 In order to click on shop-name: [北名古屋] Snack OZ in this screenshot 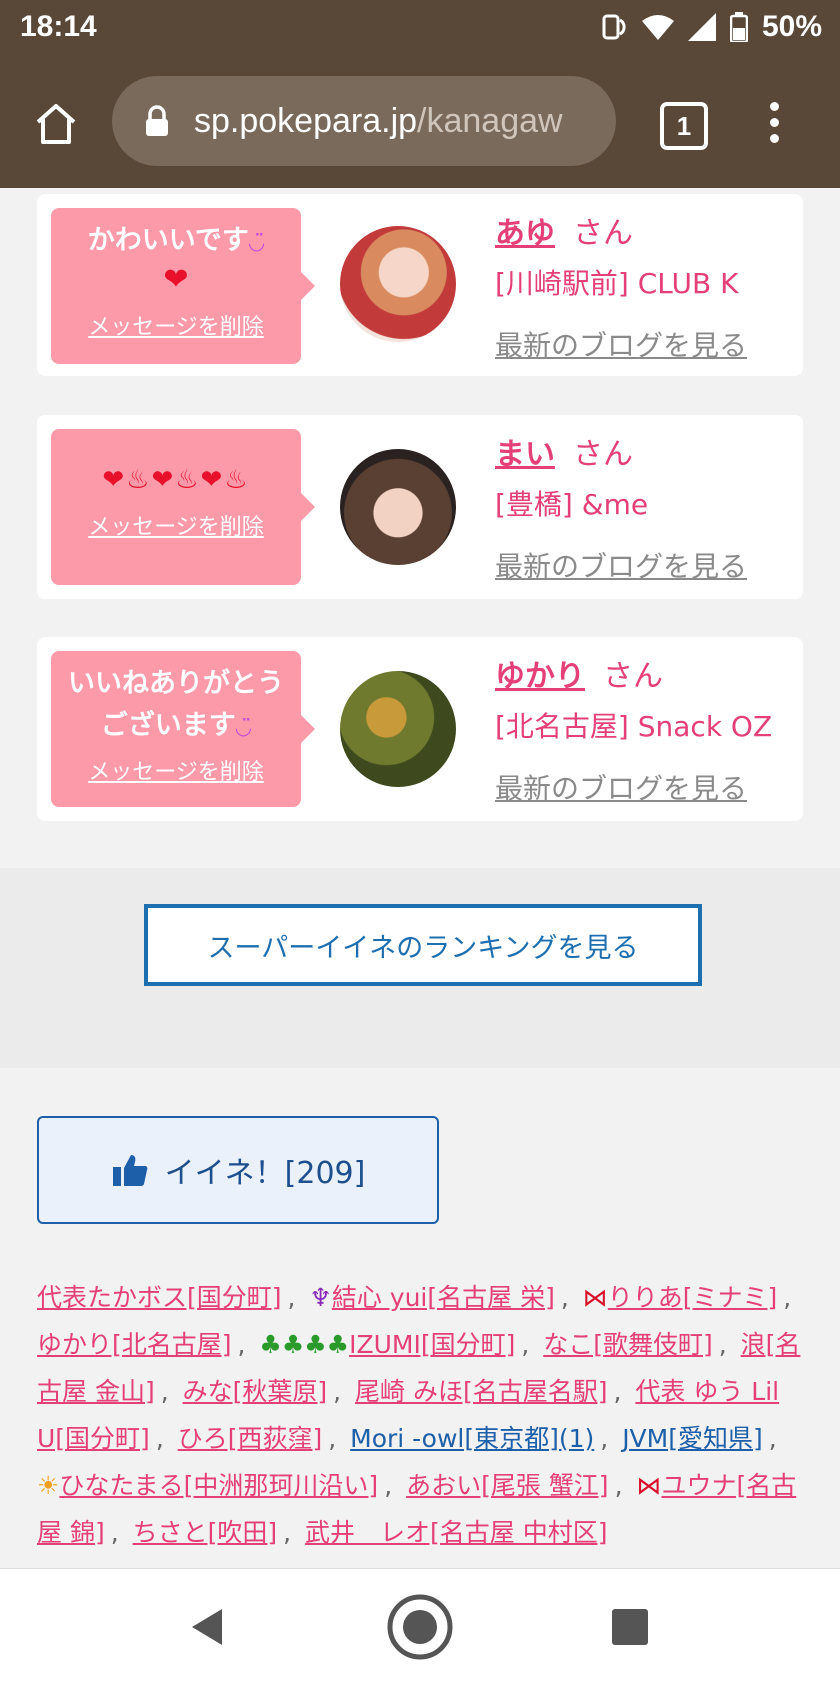, I will do `click(634, 726)`.